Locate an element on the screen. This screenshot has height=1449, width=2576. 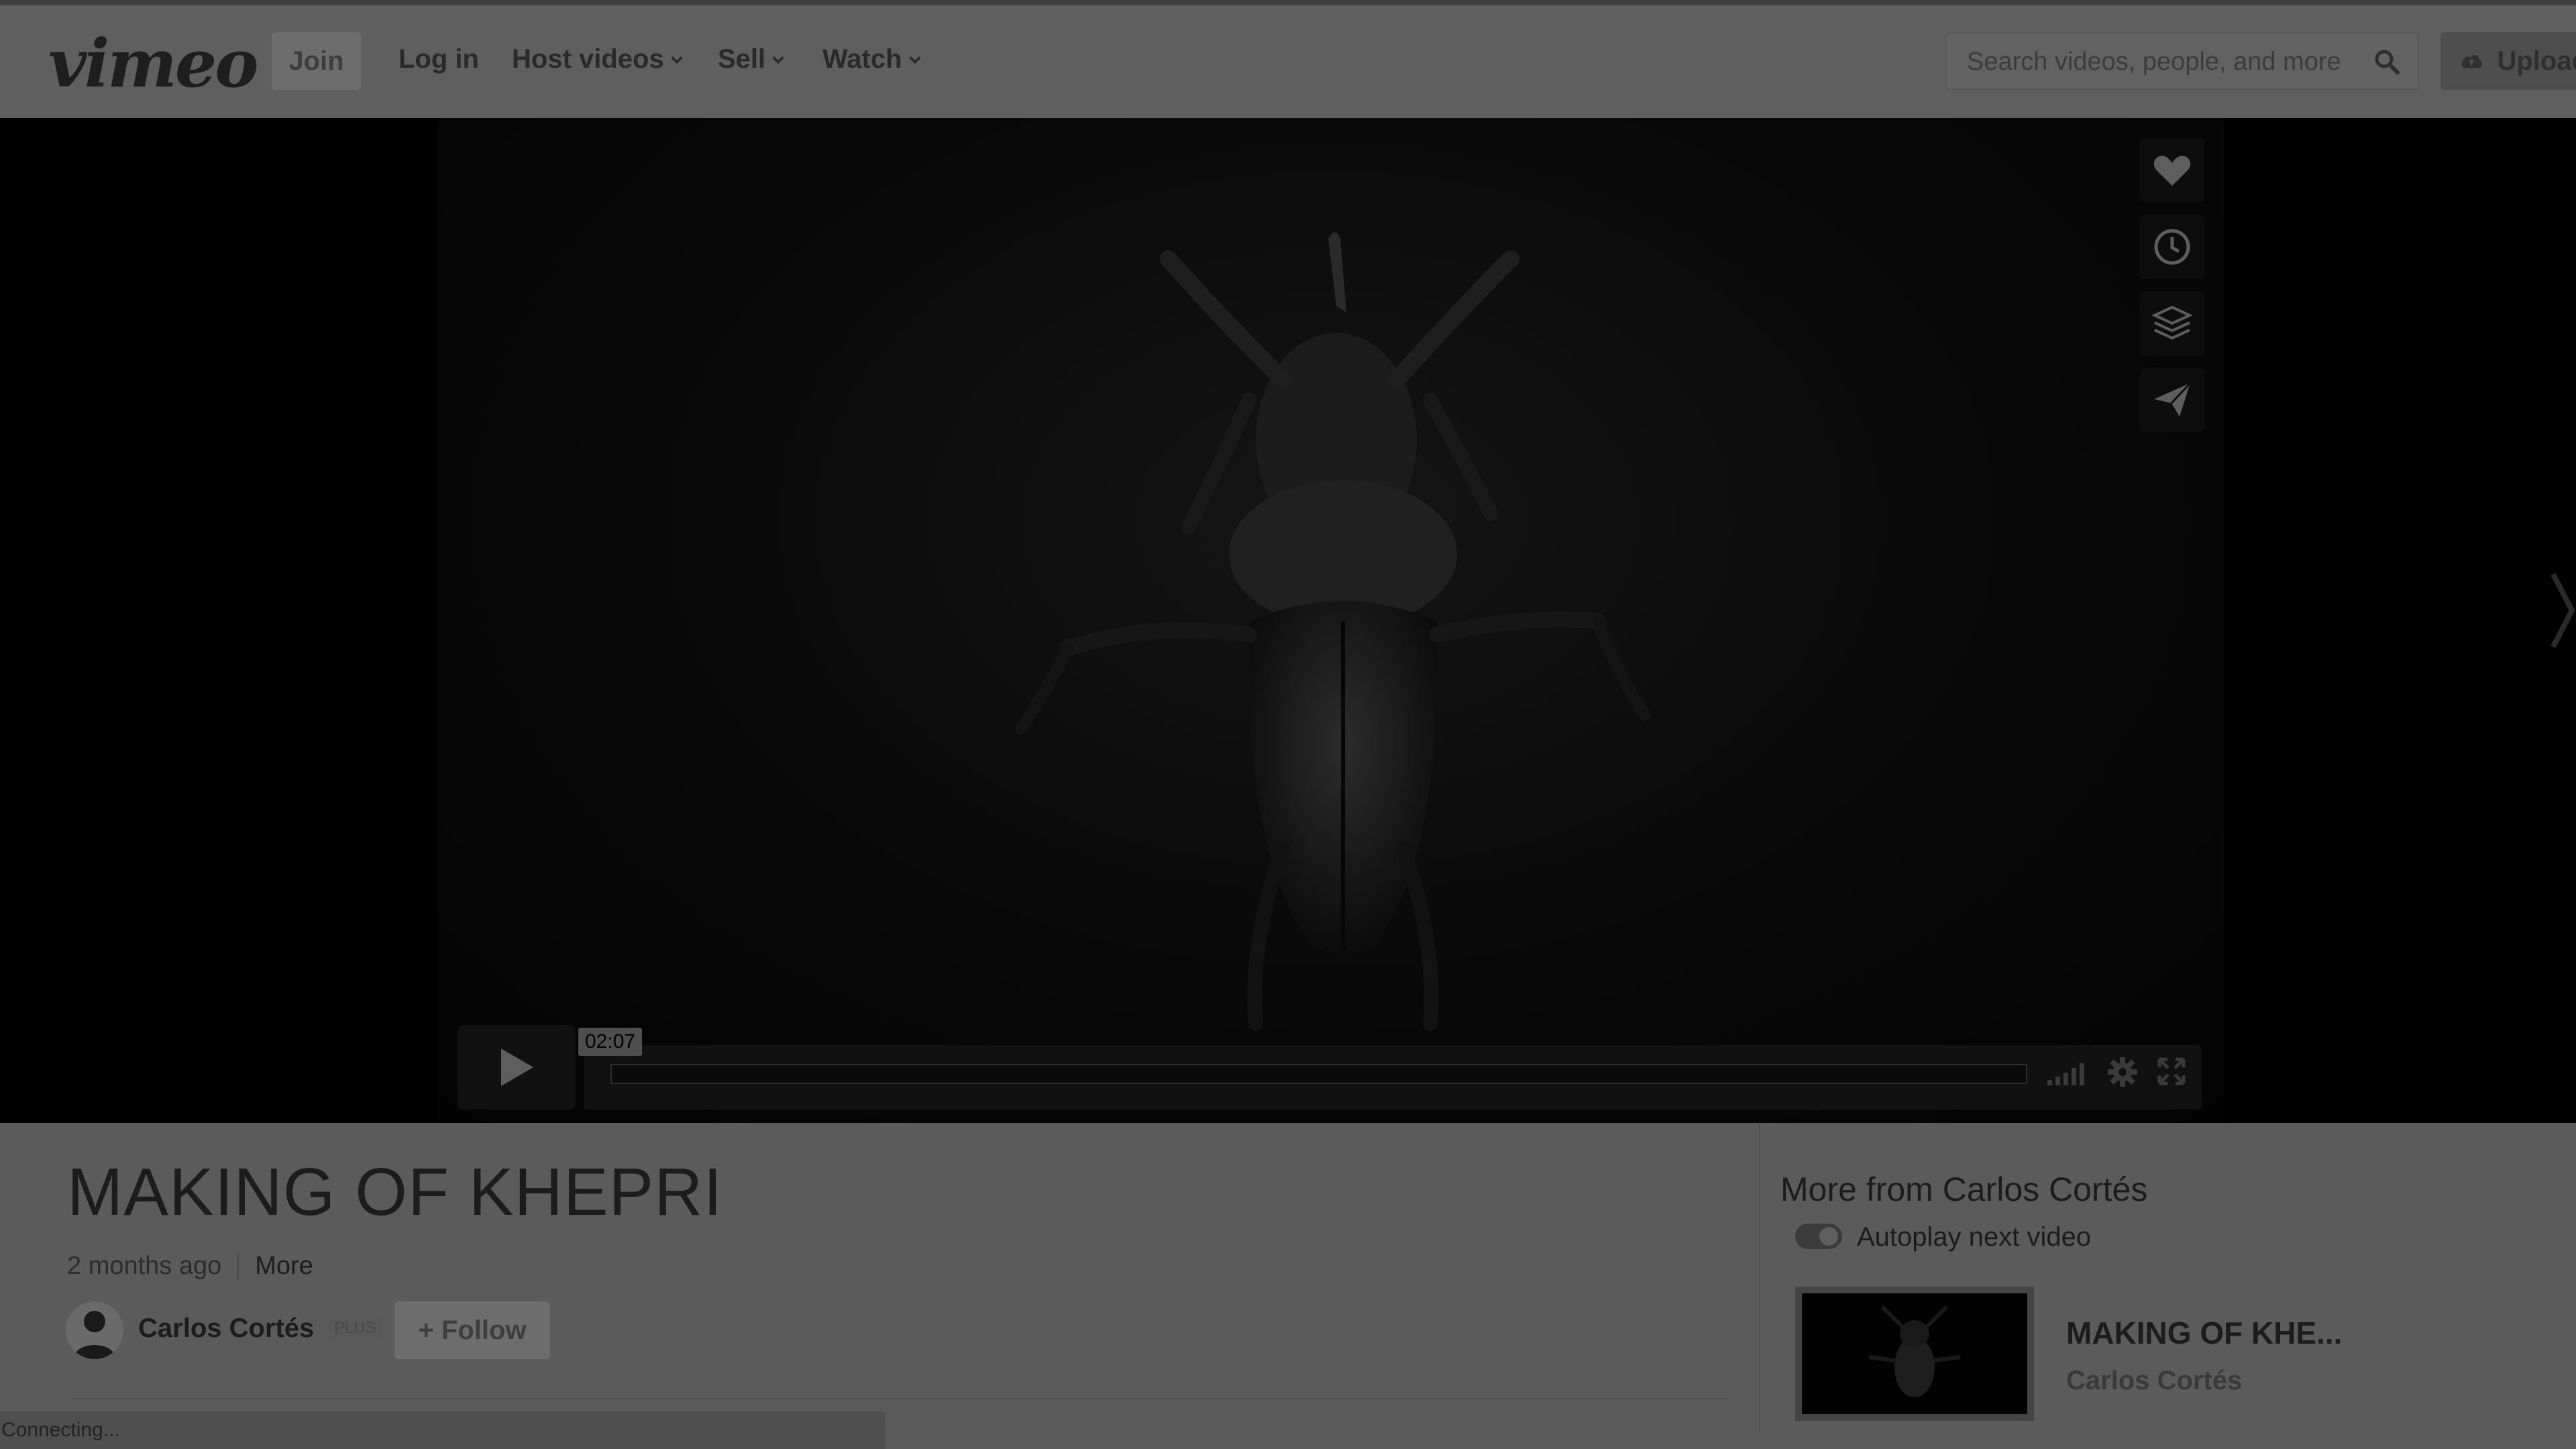
heart-icon is located at coordinates (2172, 171).